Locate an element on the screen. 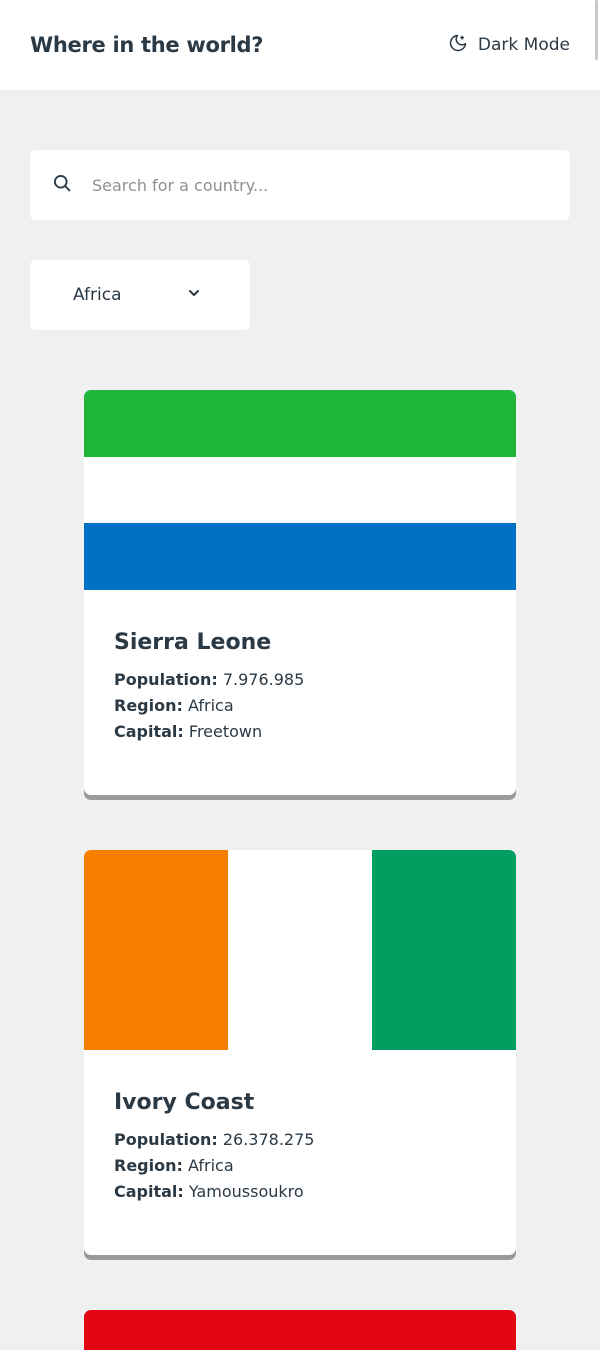  search-icon is located at coordinates (62, 185).